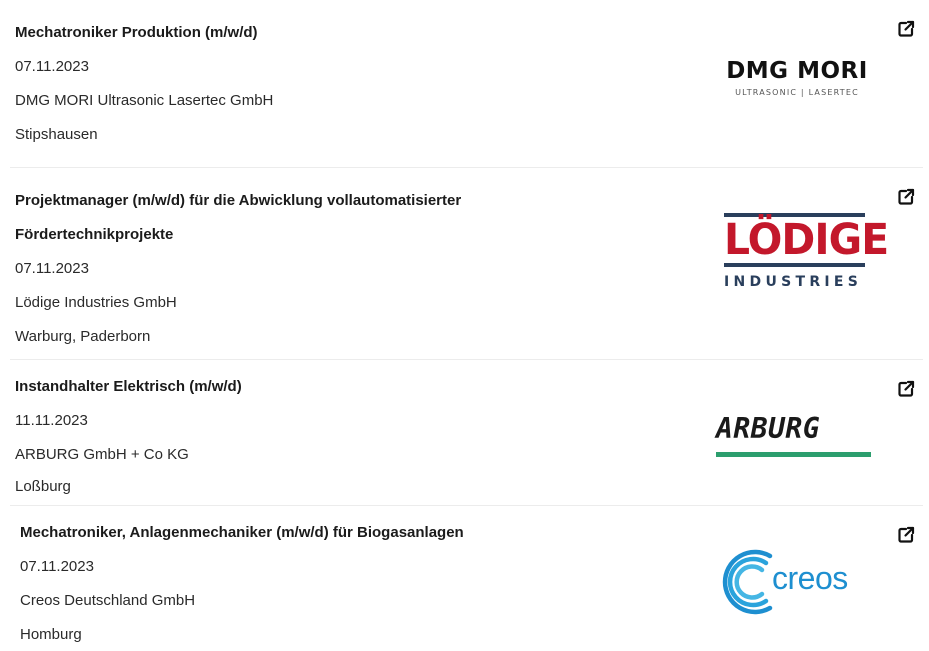 This screenshot has width=929, height=651. I want to click on job-company: ARBURG GmbH + Co KG, so click(102, 454).